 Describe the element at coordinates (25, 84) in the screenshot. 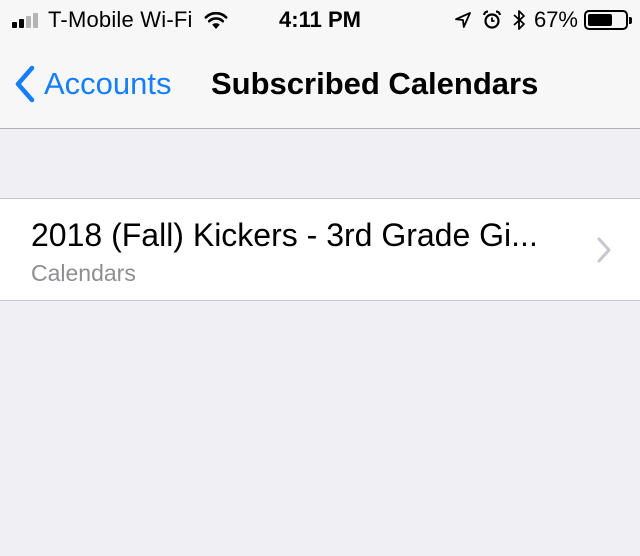

I see `chevron-left-icon` at that location.